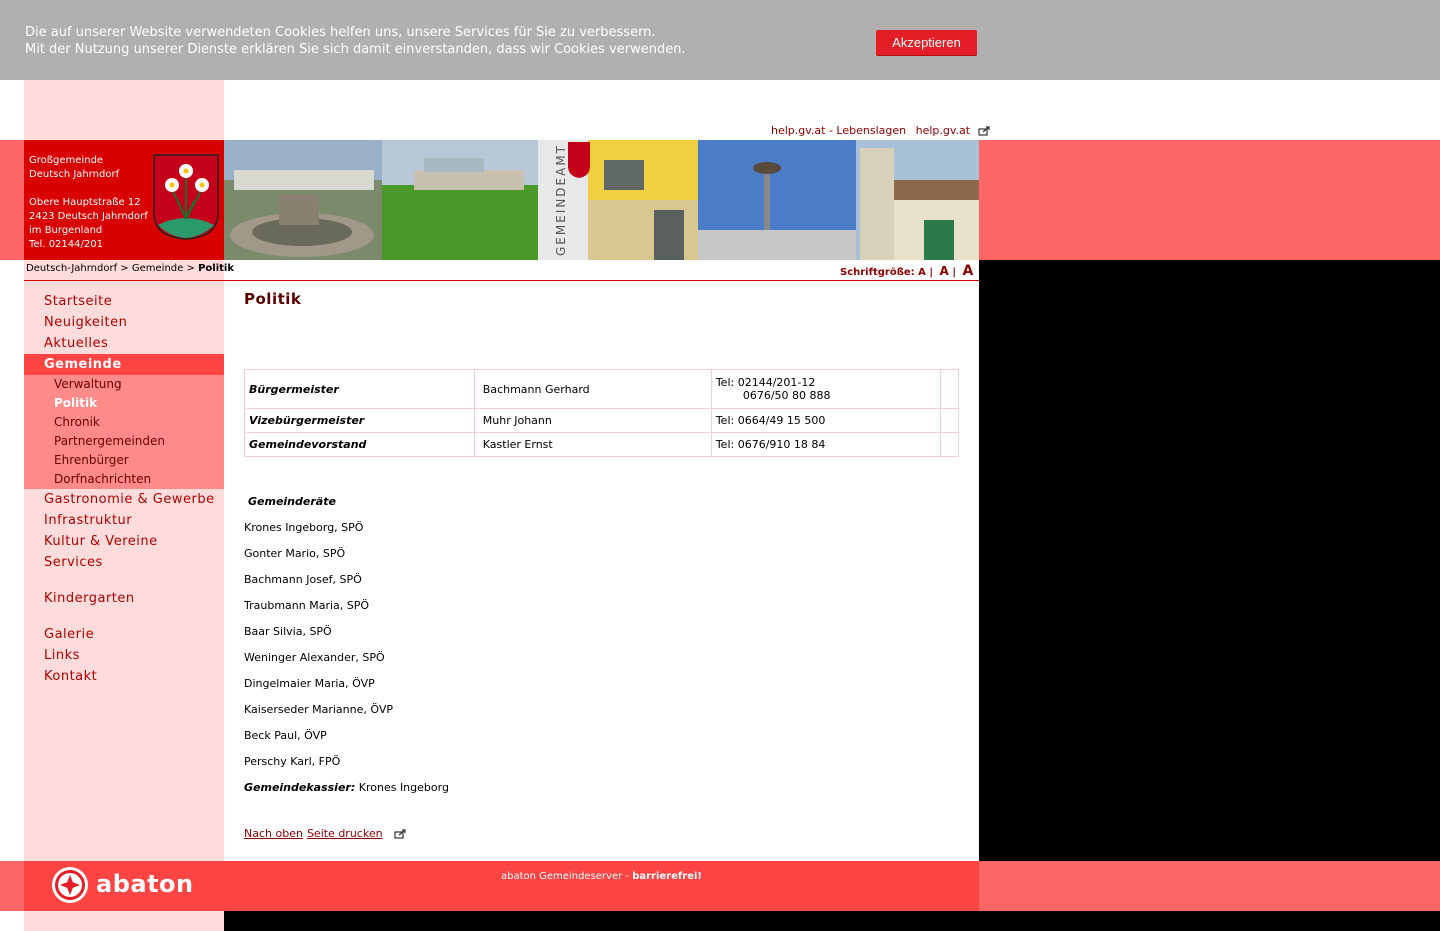 The height and width of the screenshot is (931, 1440). What do you see at coordinates (309, 683) in the screenshot?
I see `council-member: Dingelmaier Maria, ÖVP` at bounding box center [309, 683].